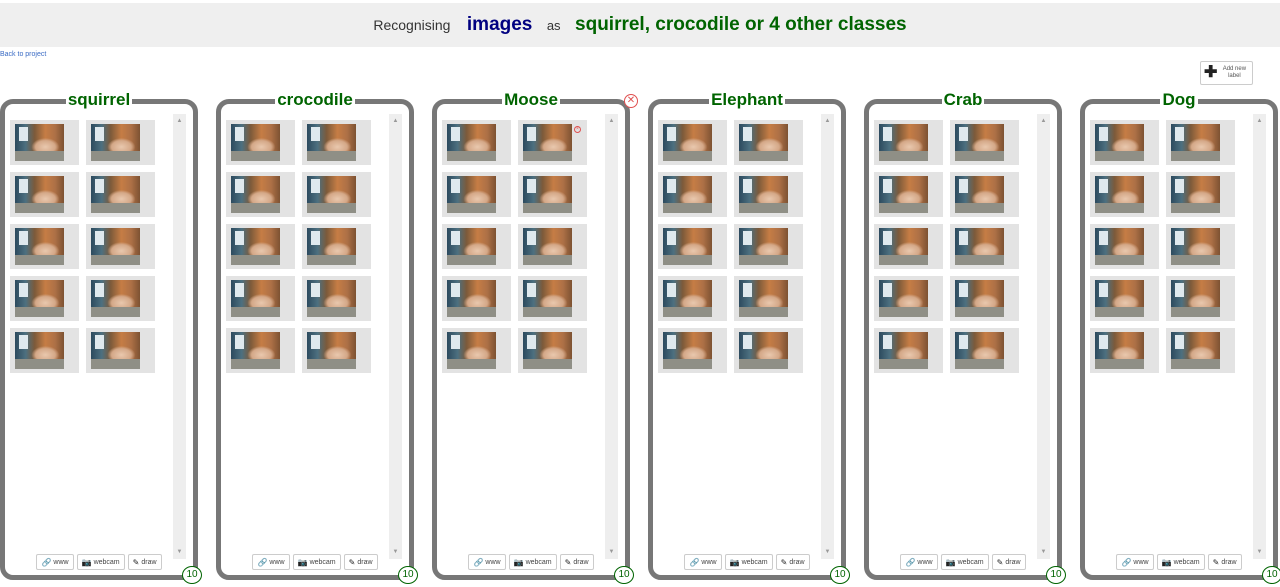 The width and height of the screenshot is (1280, 587). I want to click on training-images, so click(306, 246).